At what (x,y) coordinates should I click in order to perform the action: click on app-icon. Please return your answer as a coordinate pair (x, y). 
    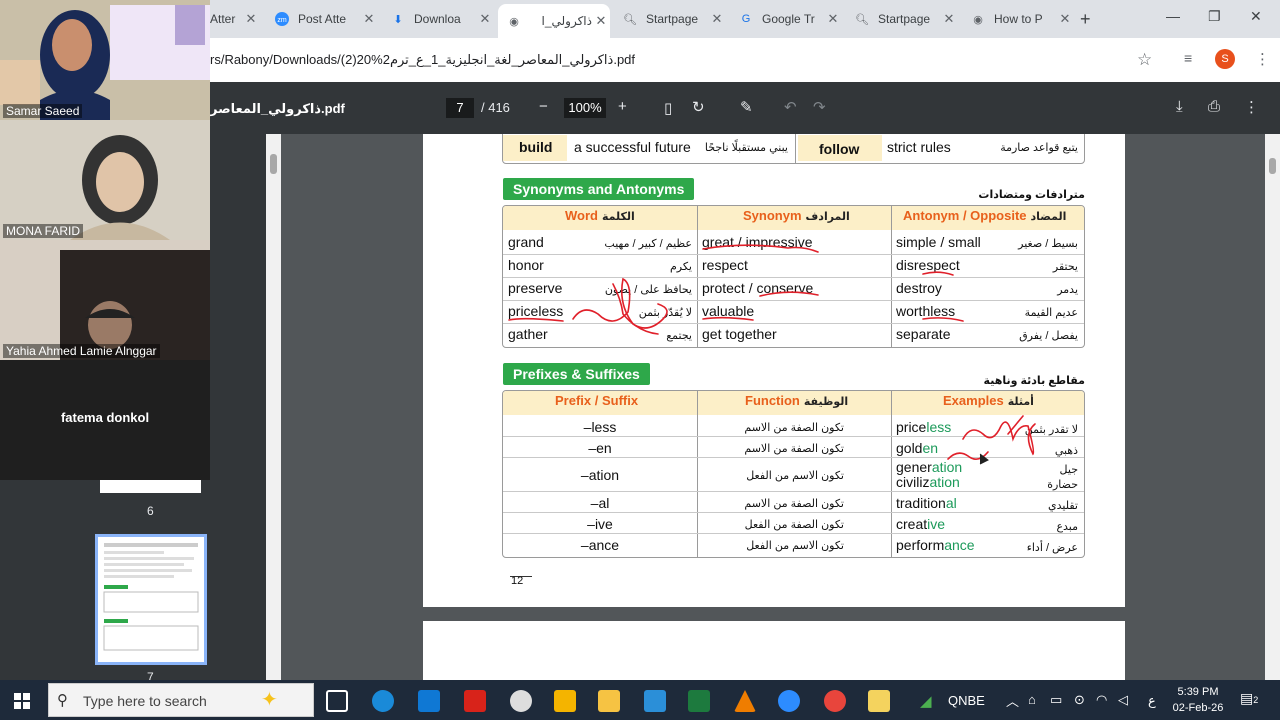
    Looking at the image, I should click on (521, 701).